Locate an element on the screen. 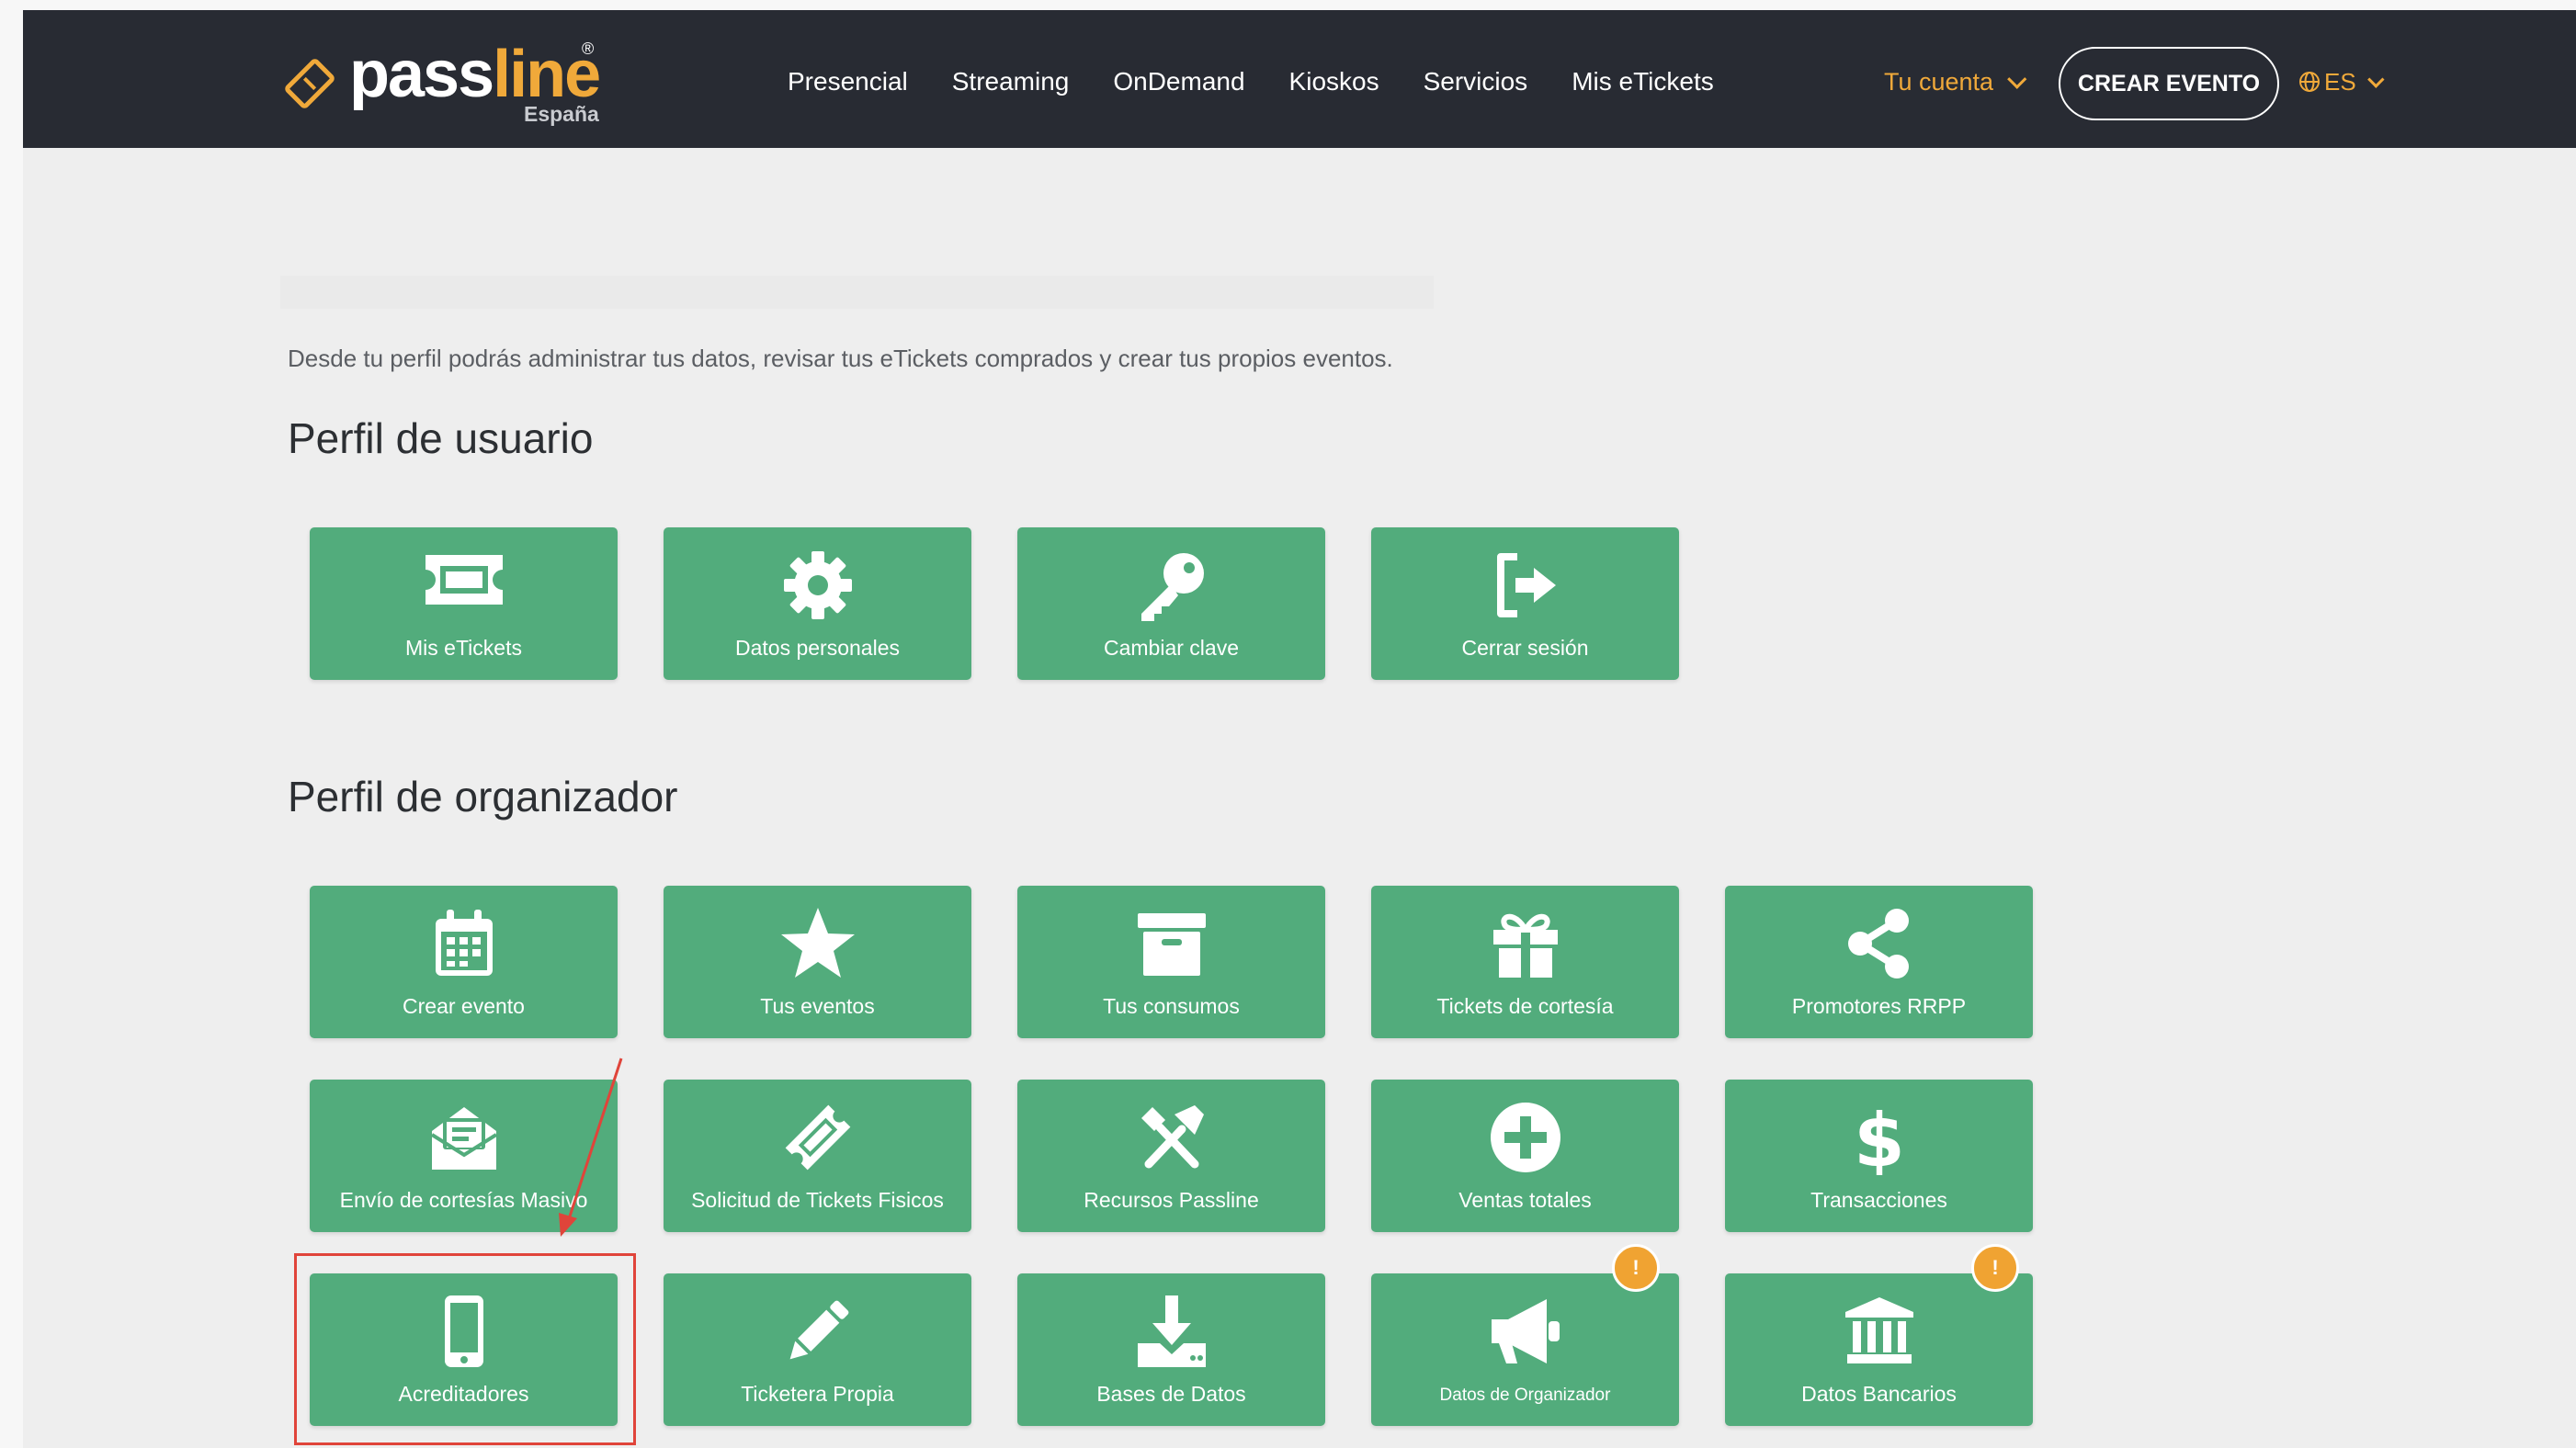 Image resolution: width=2576 pixels, height=1448 pixels. tile-label: Ticketera Propia is located at coordinates (817, 1394).